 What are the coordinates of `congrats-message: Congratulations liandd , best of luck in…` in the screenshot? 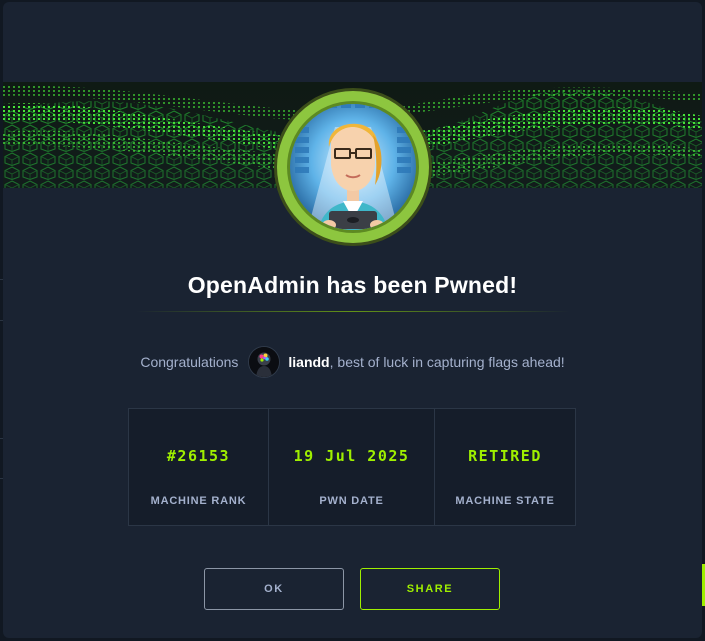 It's located at (352, 362).